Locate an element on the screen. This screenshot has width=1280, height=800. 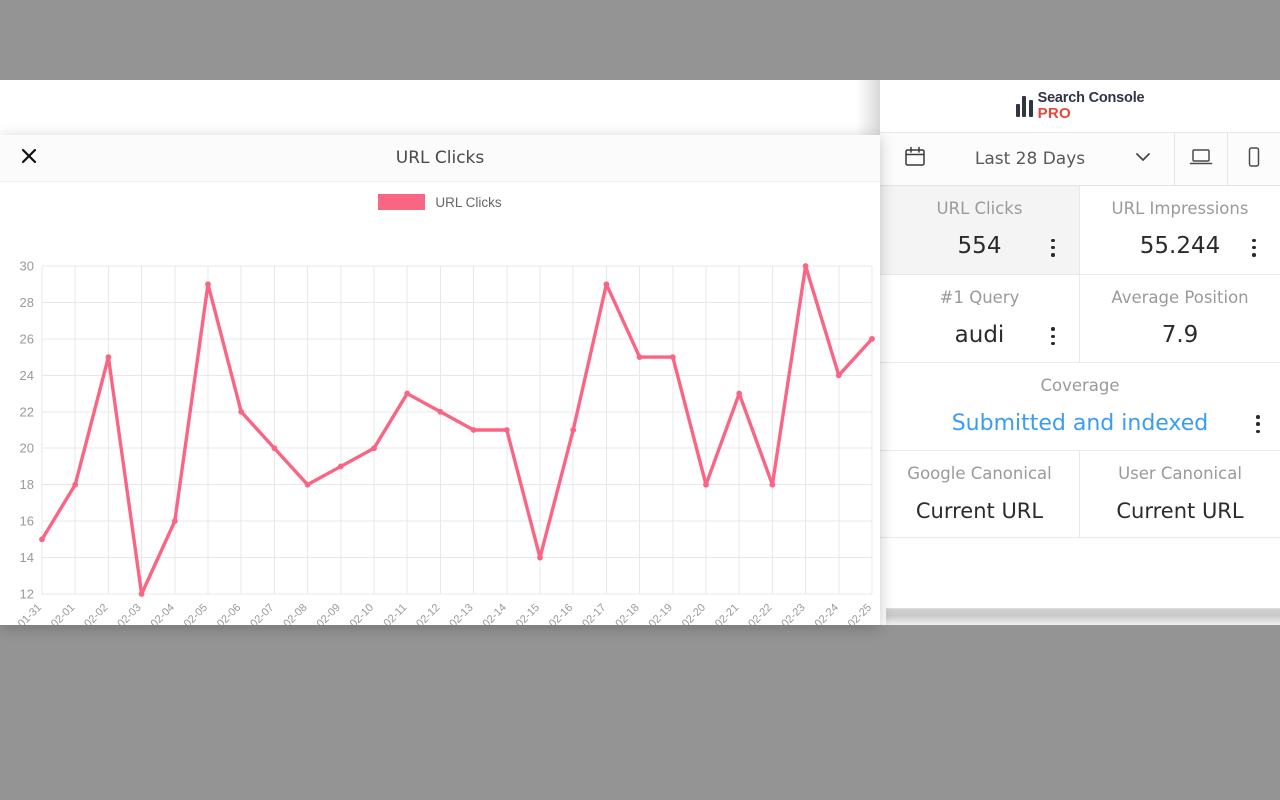
metric-value: 55.244 is located at coordinates (1180, 246).